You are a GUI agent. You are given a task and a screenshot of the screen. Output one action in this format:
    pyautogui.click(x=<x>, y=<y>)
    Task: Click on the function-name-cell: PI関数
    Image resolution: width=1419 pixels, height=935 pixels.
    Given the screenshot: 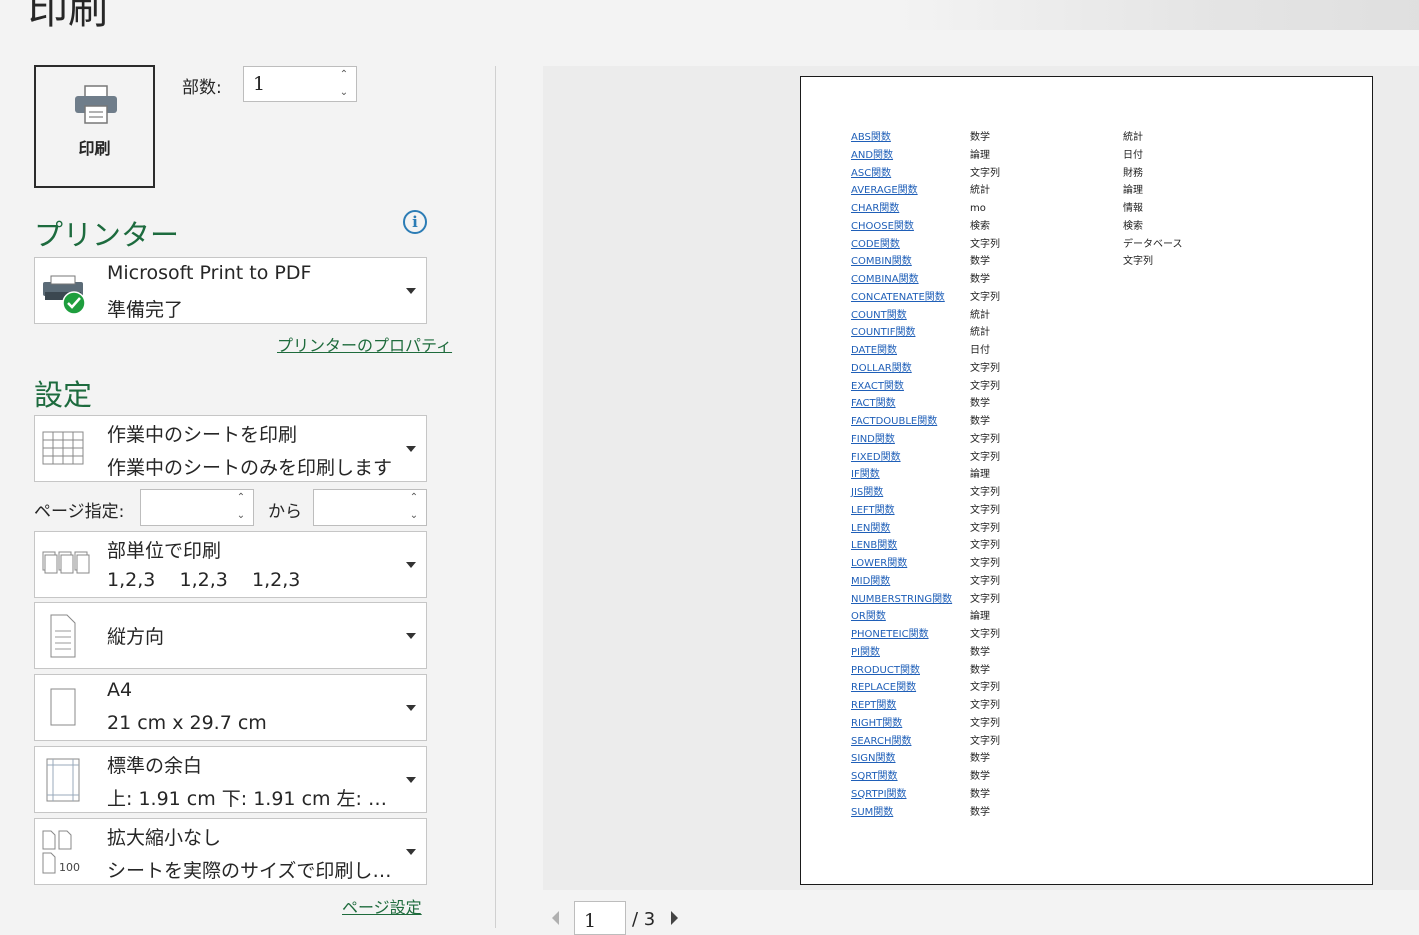 What is the action you would take?
    pyautogui.click(x=865, y=652)
    